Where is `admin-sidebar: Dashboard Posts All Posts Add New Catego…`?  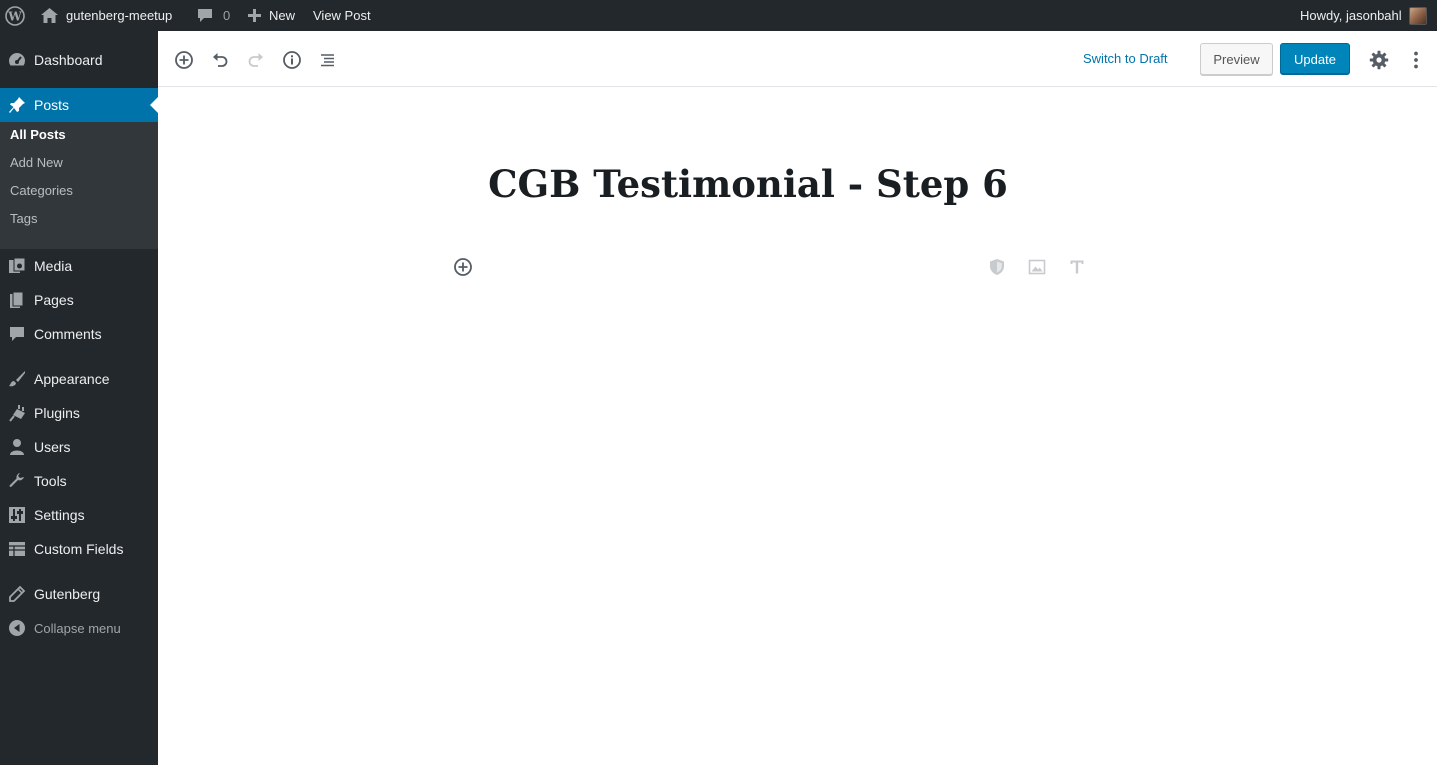
admin-sidebar: Dashboard Posts All Posts Add New Catego… is located at coordinates (79, 398).